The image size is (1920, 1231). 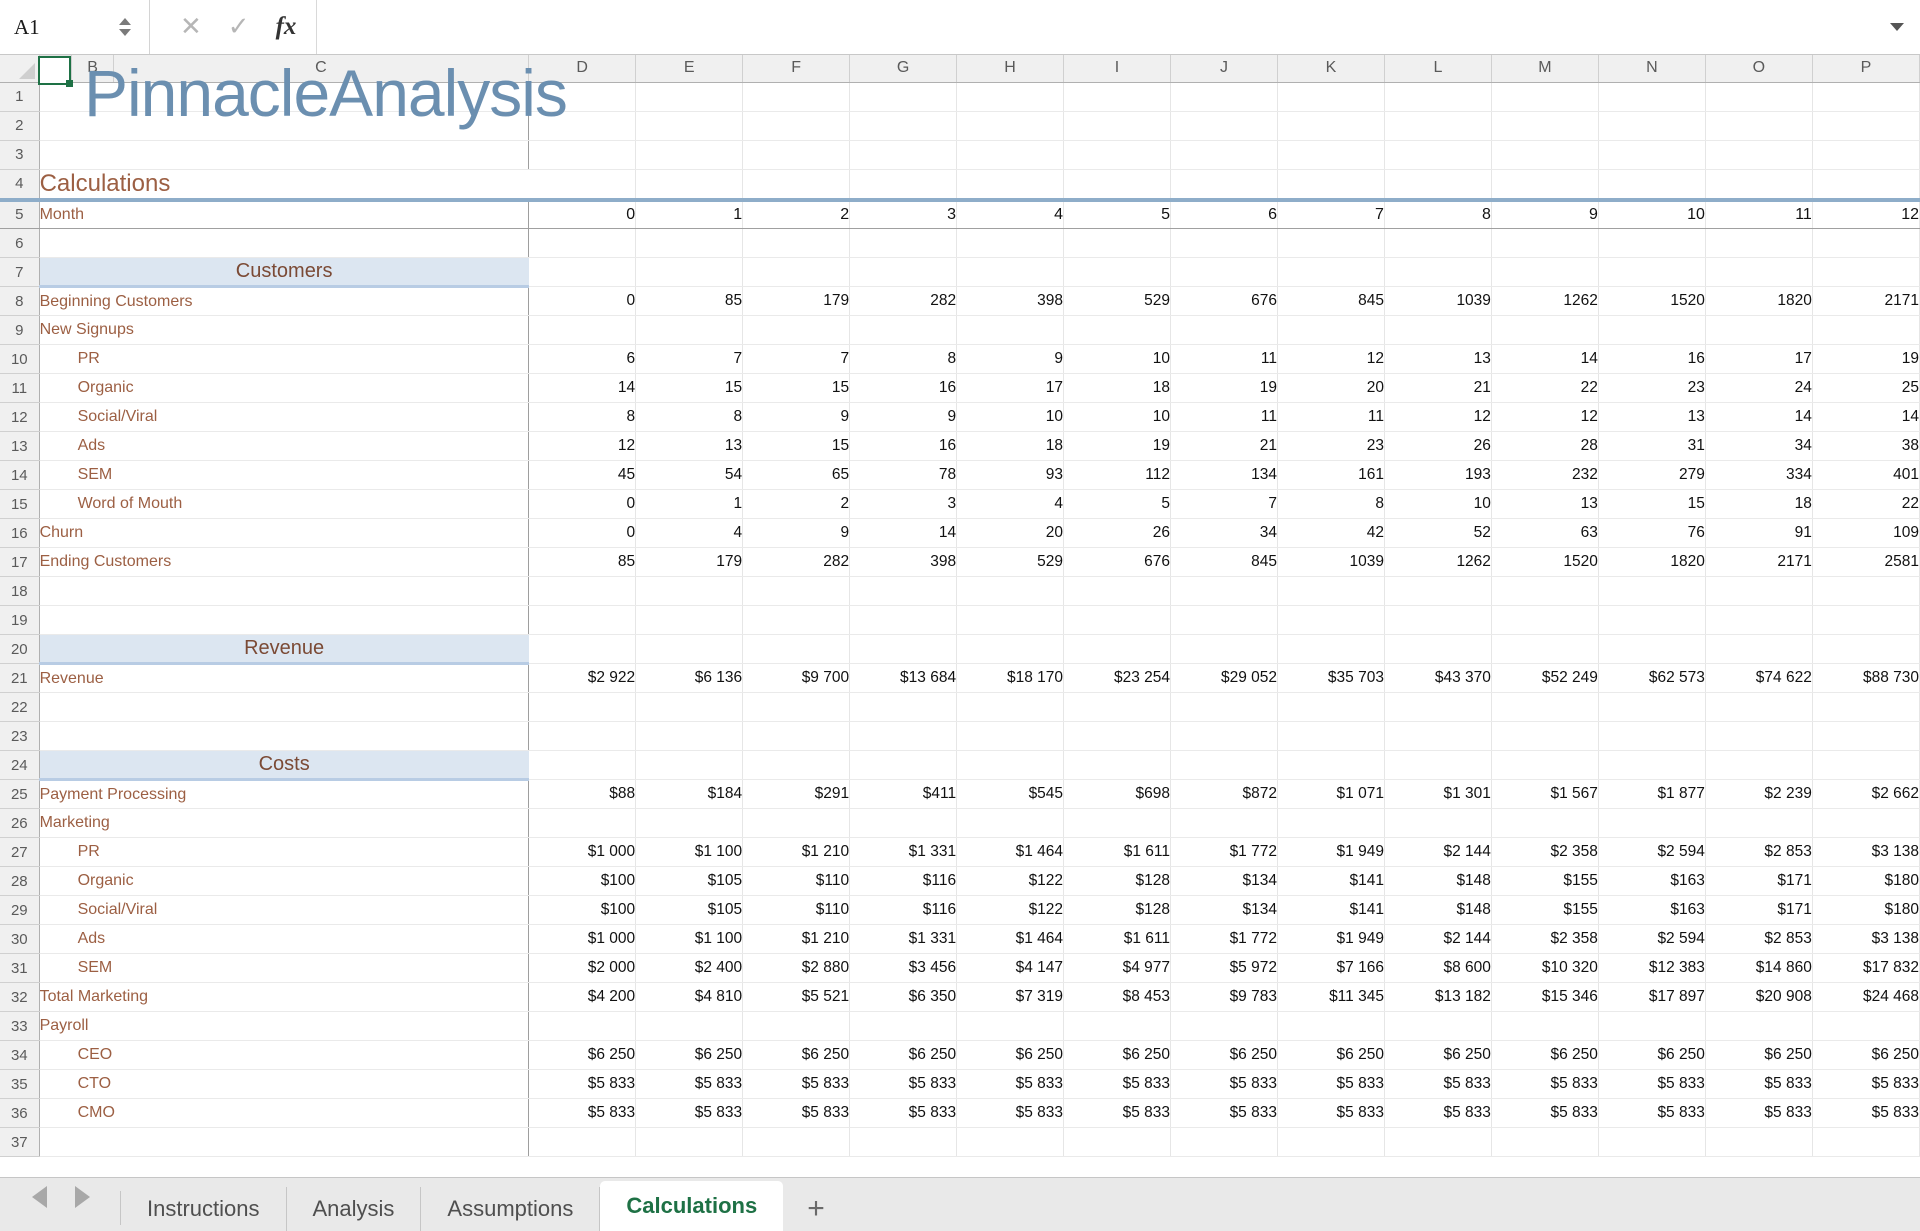 I want to click on data-cell: $1 331, so click(x=903, y=939).